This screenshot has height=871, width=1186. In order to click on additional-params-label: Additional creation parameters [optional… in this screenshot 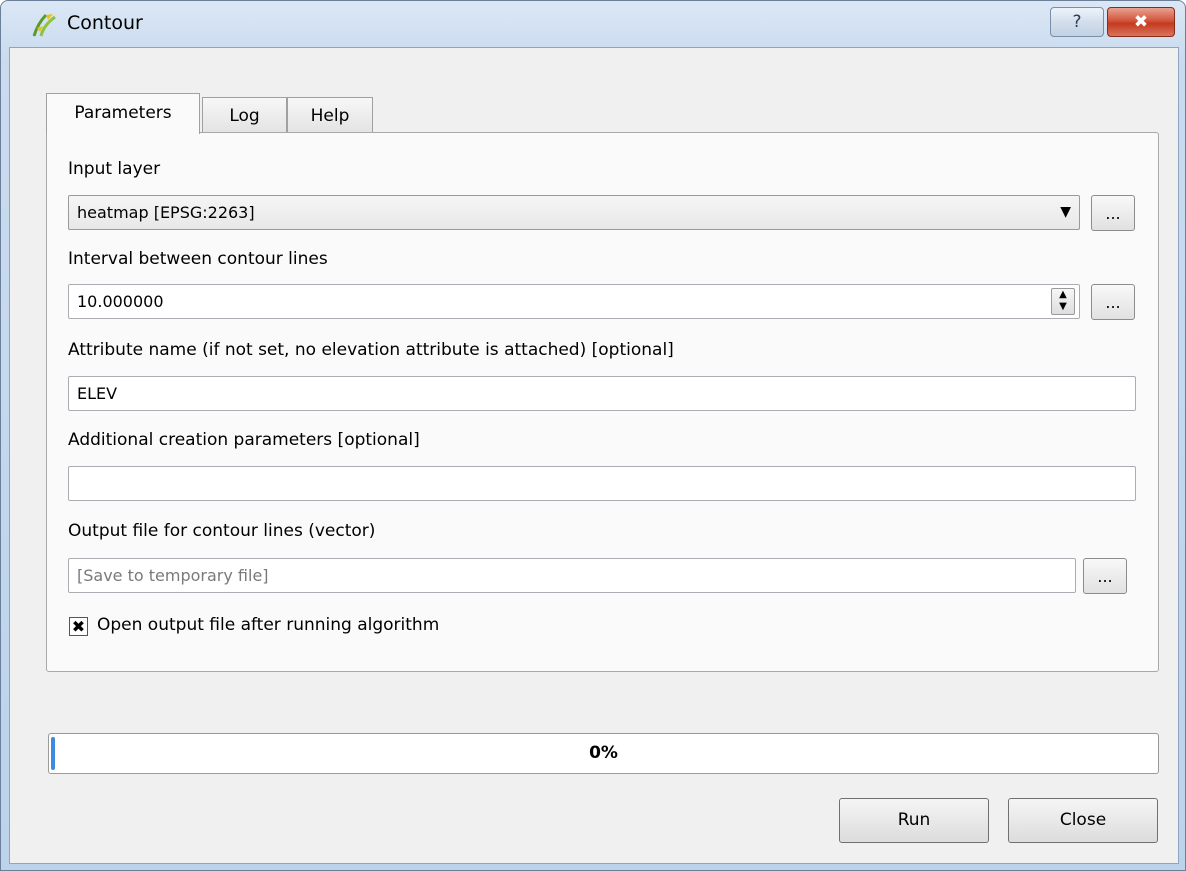, I will do `click(244, 440)`.